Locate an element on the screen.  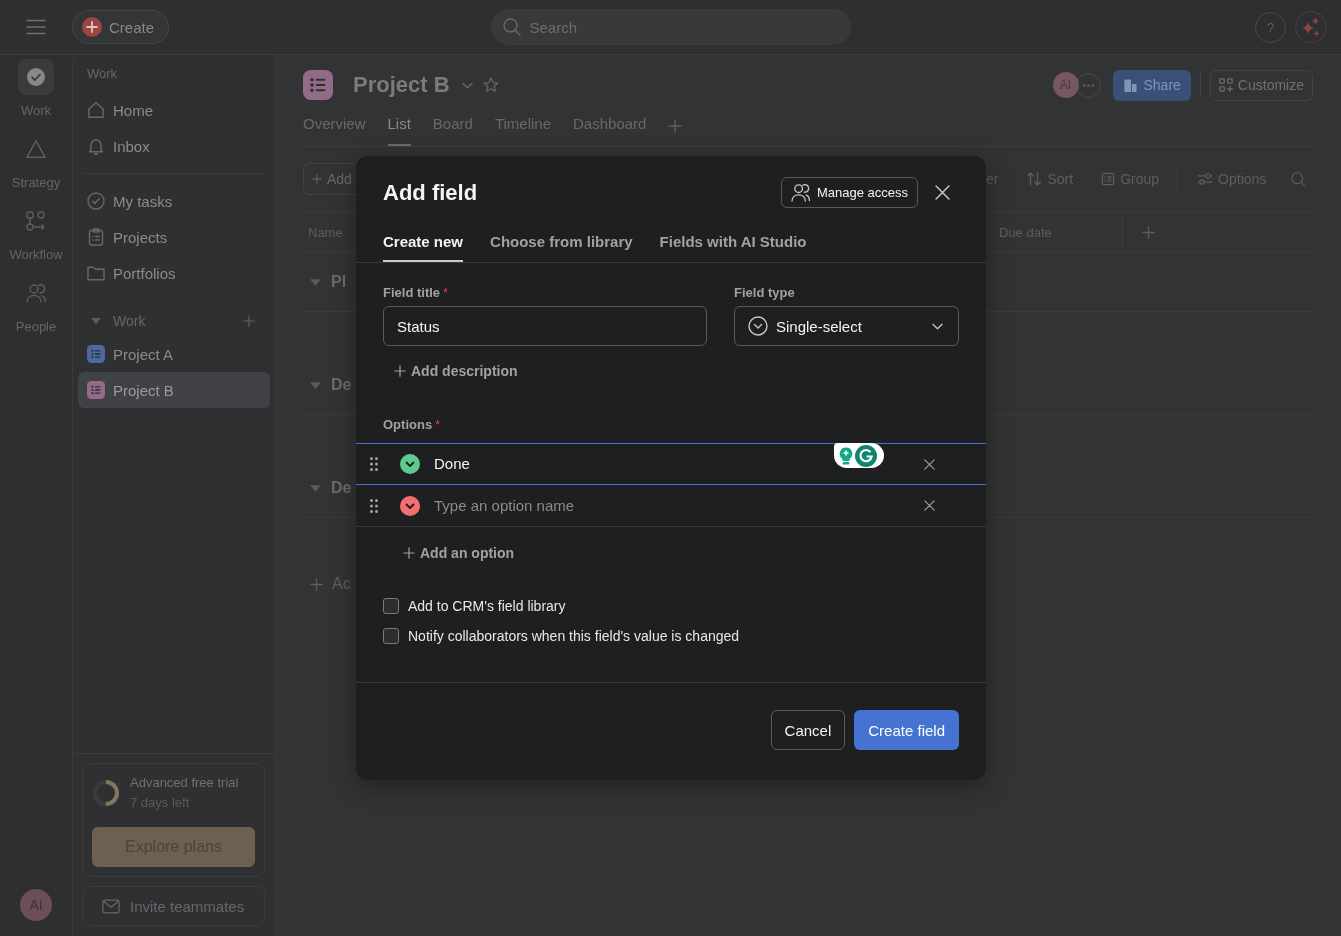
sidebar-item: Project B is located at coordinates (174, 390).